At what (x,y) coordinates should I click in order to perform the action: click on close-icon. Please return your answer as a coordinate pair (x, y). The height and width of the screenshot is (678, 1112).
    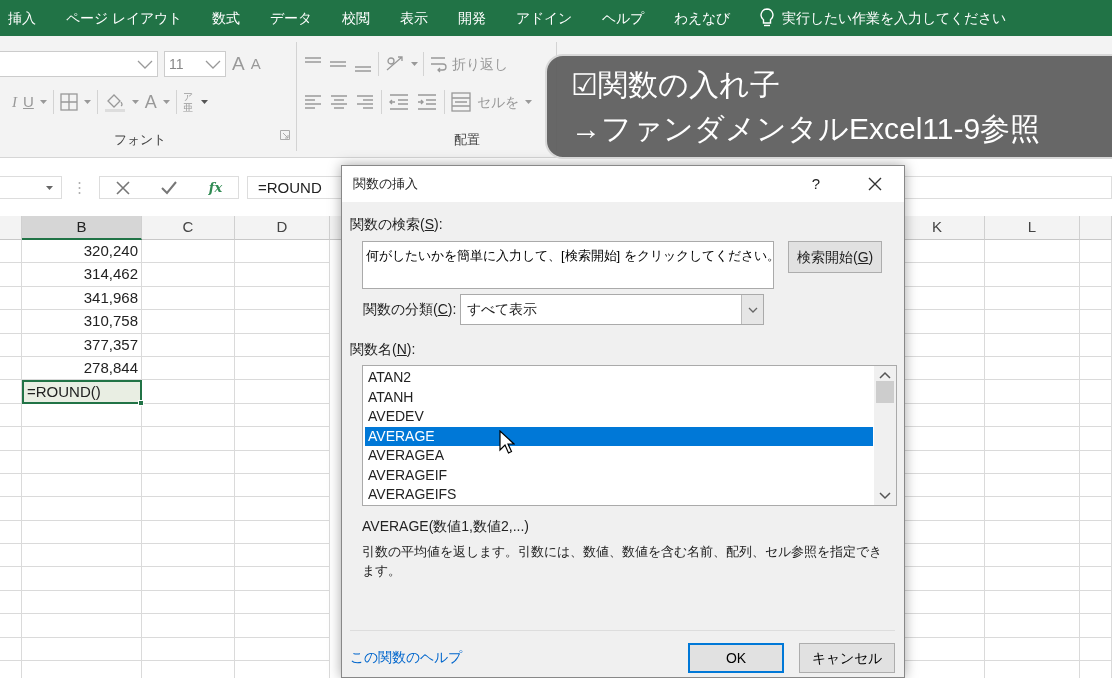
    Looking at the image, I should click on (875, 184).